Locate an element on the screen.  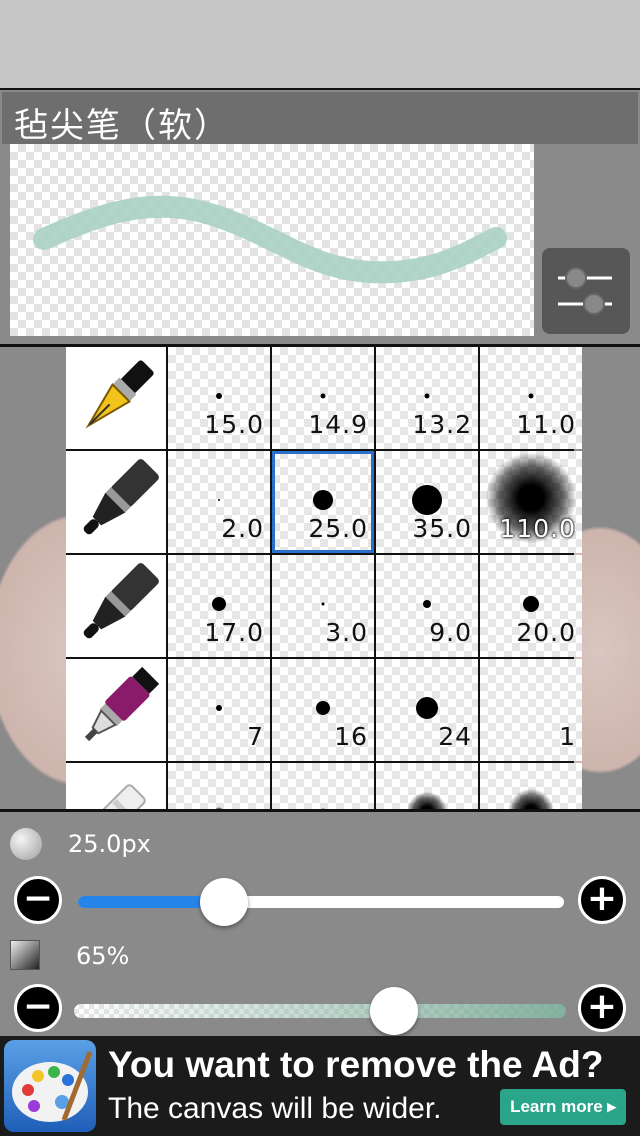
brush-size-value: 24 is located at coordinates (455, 736).